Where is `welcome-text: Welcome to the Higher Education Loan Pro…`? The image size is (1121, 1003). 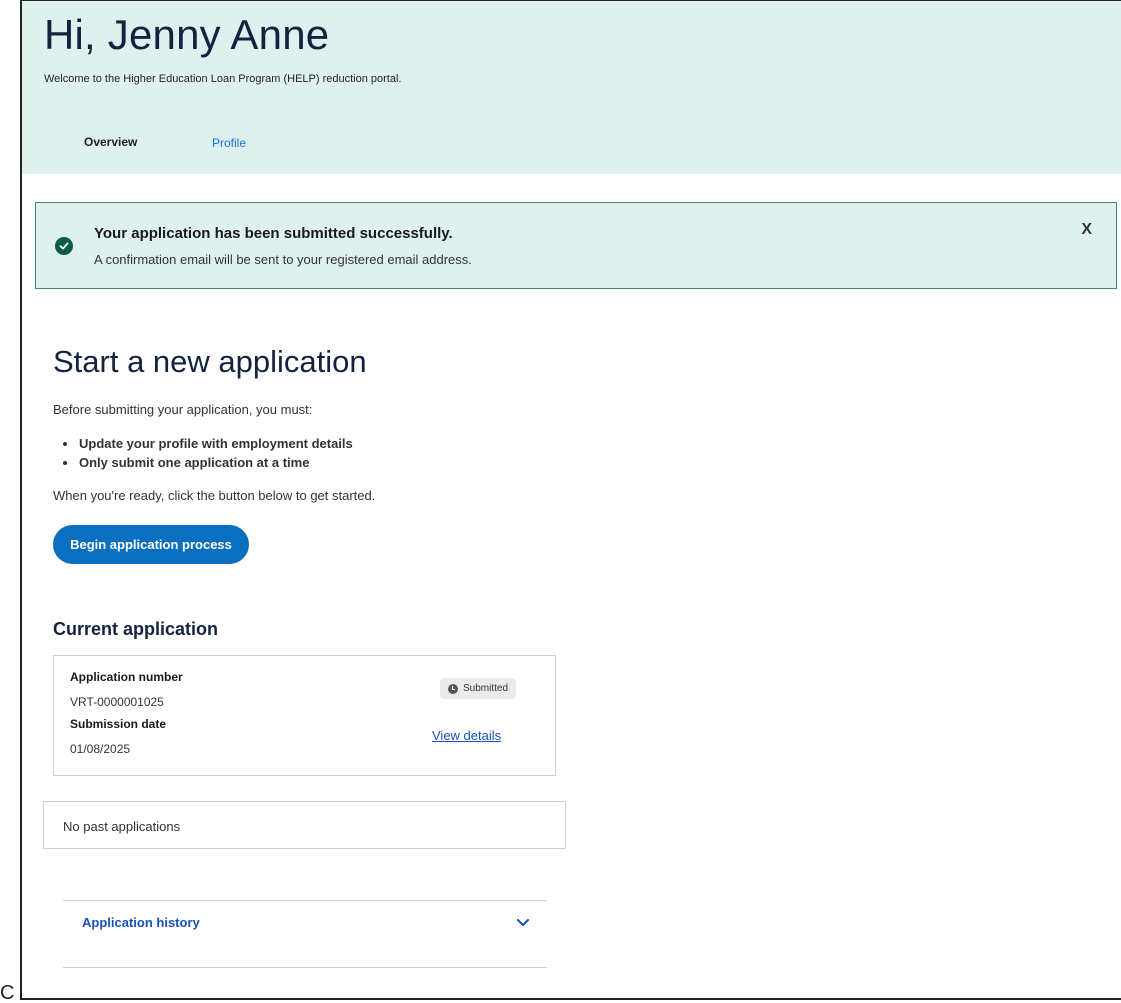 welcome-text: Welcome to the Higher Education Loan Pro… is located at coordinates (223, 79).